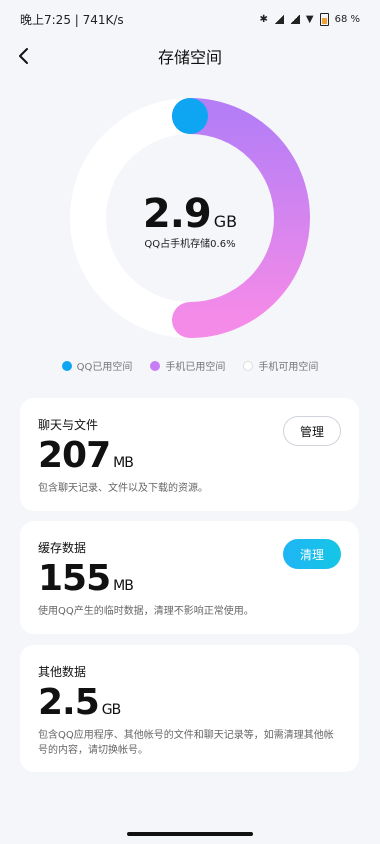 The width and height of the screenshot is (380, 844). Describe the element at coordinates (72, 19) in the screenshot. I see `status-time: 晚上7:25 | 741K/s` at that location.